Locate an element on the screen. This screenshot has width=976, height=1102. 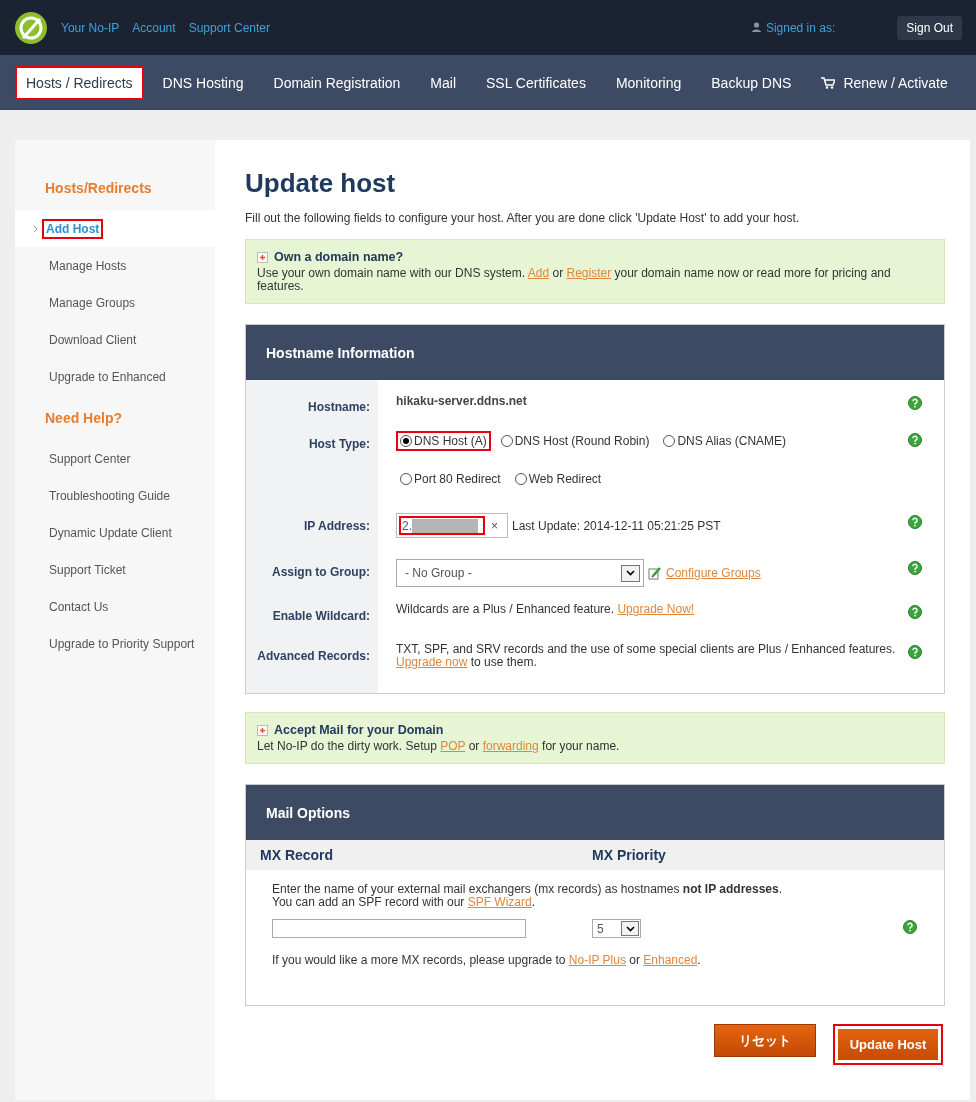
column-heading: MX Priority is located at coordinates (629, 855).